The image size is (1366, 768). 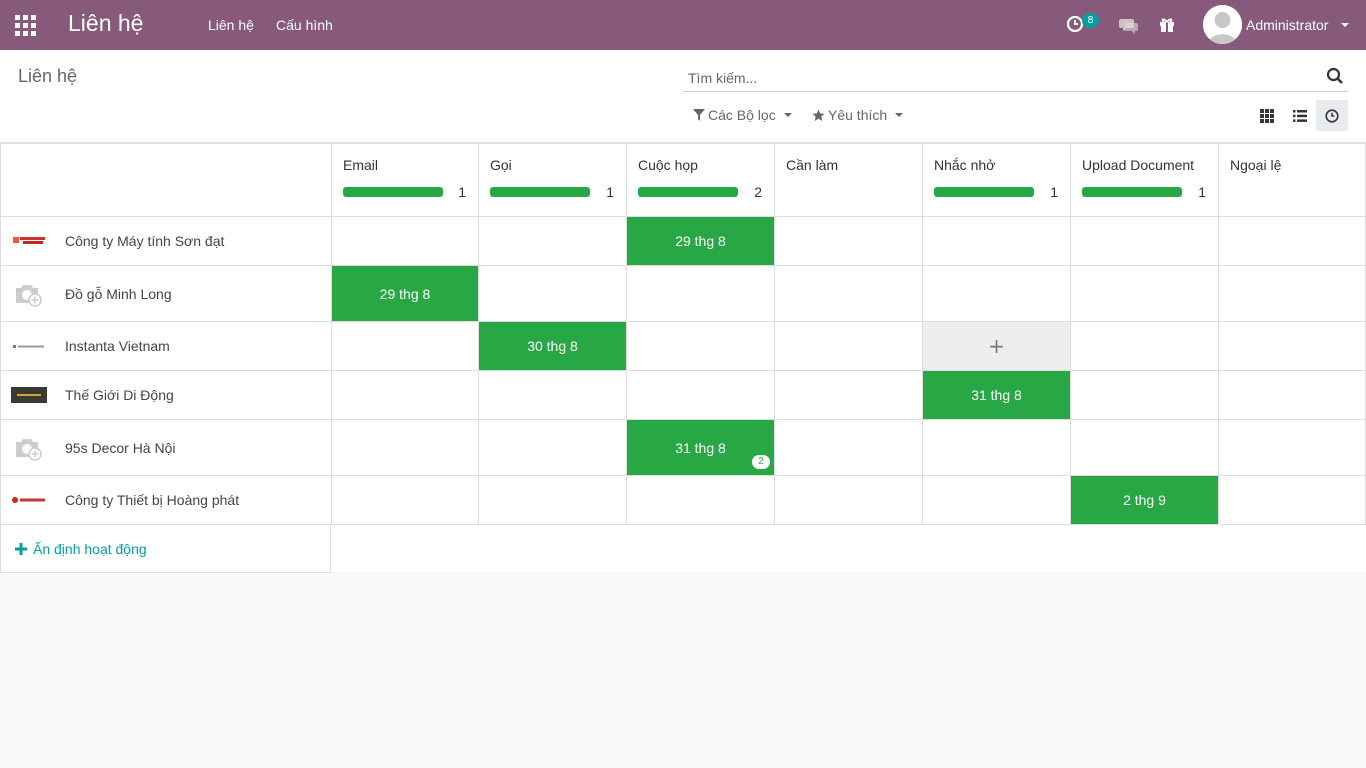 What do you see at coordinates (145, 241) in the screenshot?
I see `partner-name: Công ty Máy tính Sơn đạt` at bounding box center [145, 241].